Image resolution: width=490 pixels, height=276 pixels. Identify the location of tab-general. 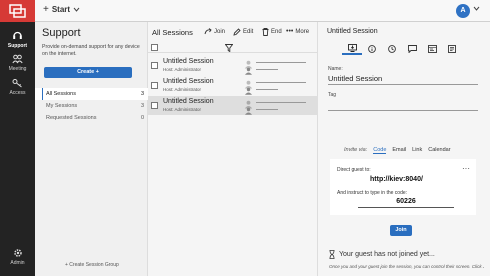
(372, 49).